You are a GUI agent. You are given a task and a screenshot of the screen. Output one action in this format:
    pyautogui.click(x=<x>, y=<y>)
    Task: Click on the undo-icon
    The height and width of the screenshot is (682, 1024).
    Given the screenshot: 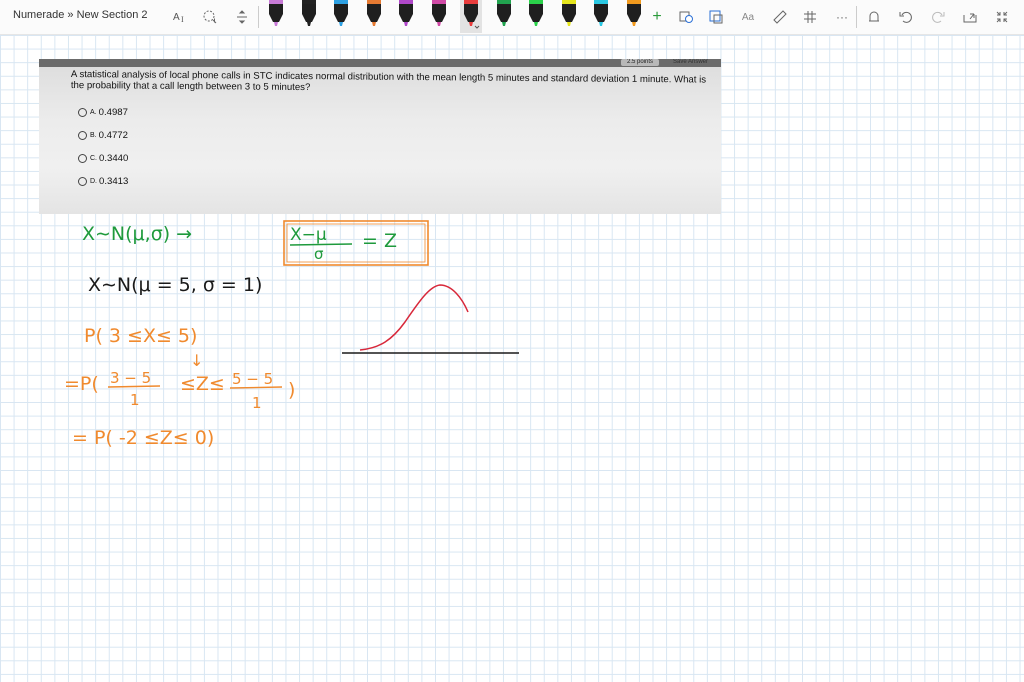 What is the action you would take?
    pyautogui.click(x=906, y=17)
    